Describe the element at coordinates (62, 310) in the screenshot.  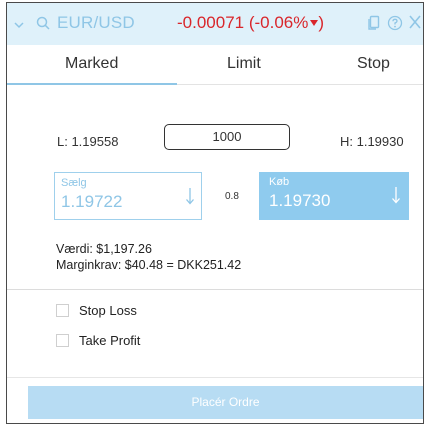
I see `stop-loss-checkbox` at that location.